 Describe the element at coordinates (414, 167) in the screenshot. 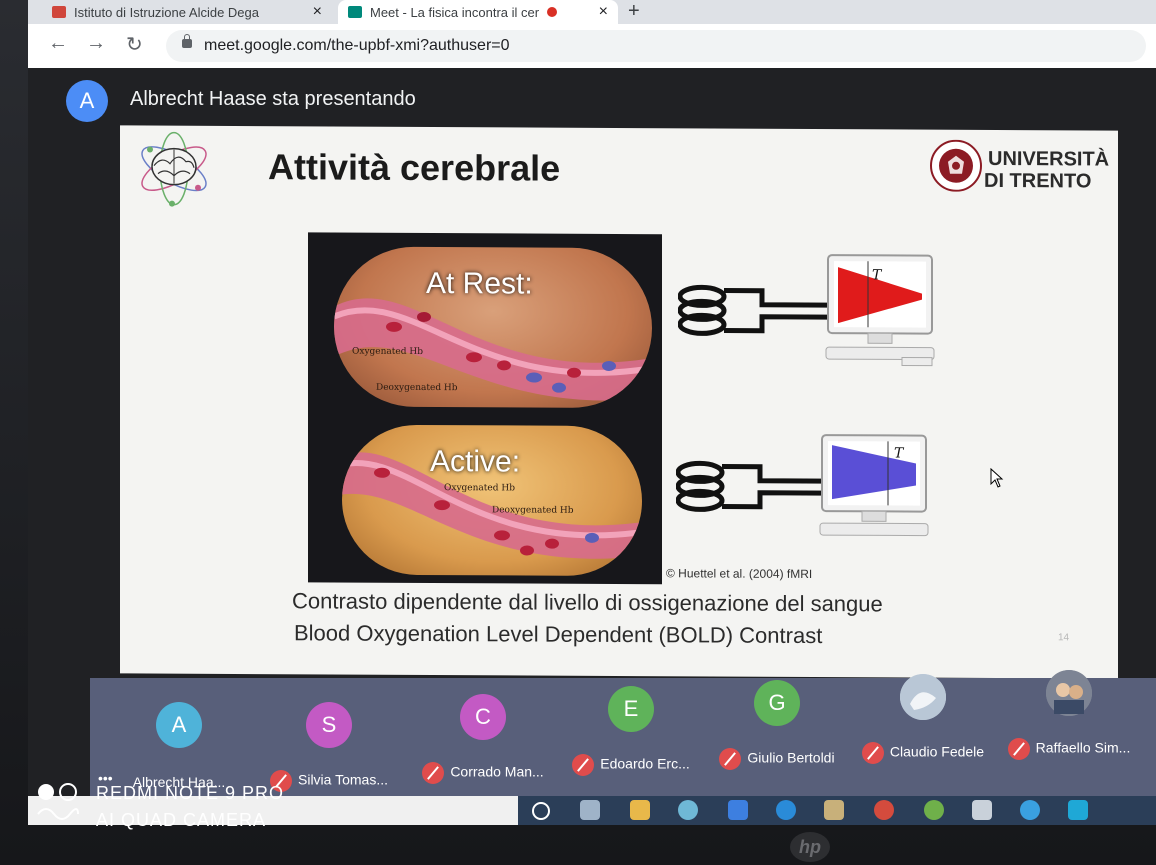

I see `slide-title: Attività cerebrale` at that location.